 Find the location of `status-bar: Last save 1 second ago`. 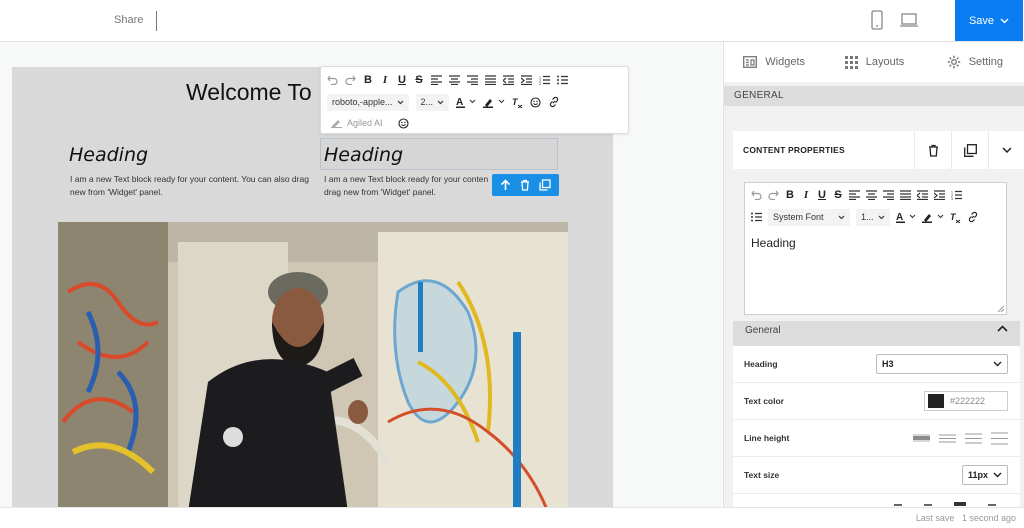

status-bar: Last save 1 second ago is located at coordinates (512, 517).